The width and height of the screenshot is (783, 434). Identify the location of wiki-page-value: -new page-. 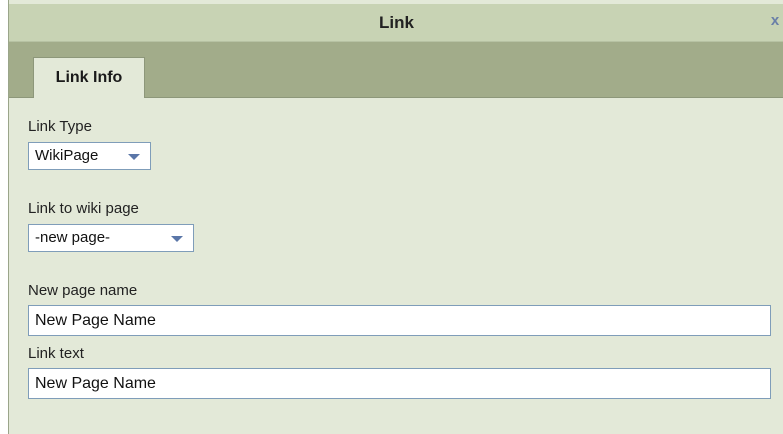
(73, 237).